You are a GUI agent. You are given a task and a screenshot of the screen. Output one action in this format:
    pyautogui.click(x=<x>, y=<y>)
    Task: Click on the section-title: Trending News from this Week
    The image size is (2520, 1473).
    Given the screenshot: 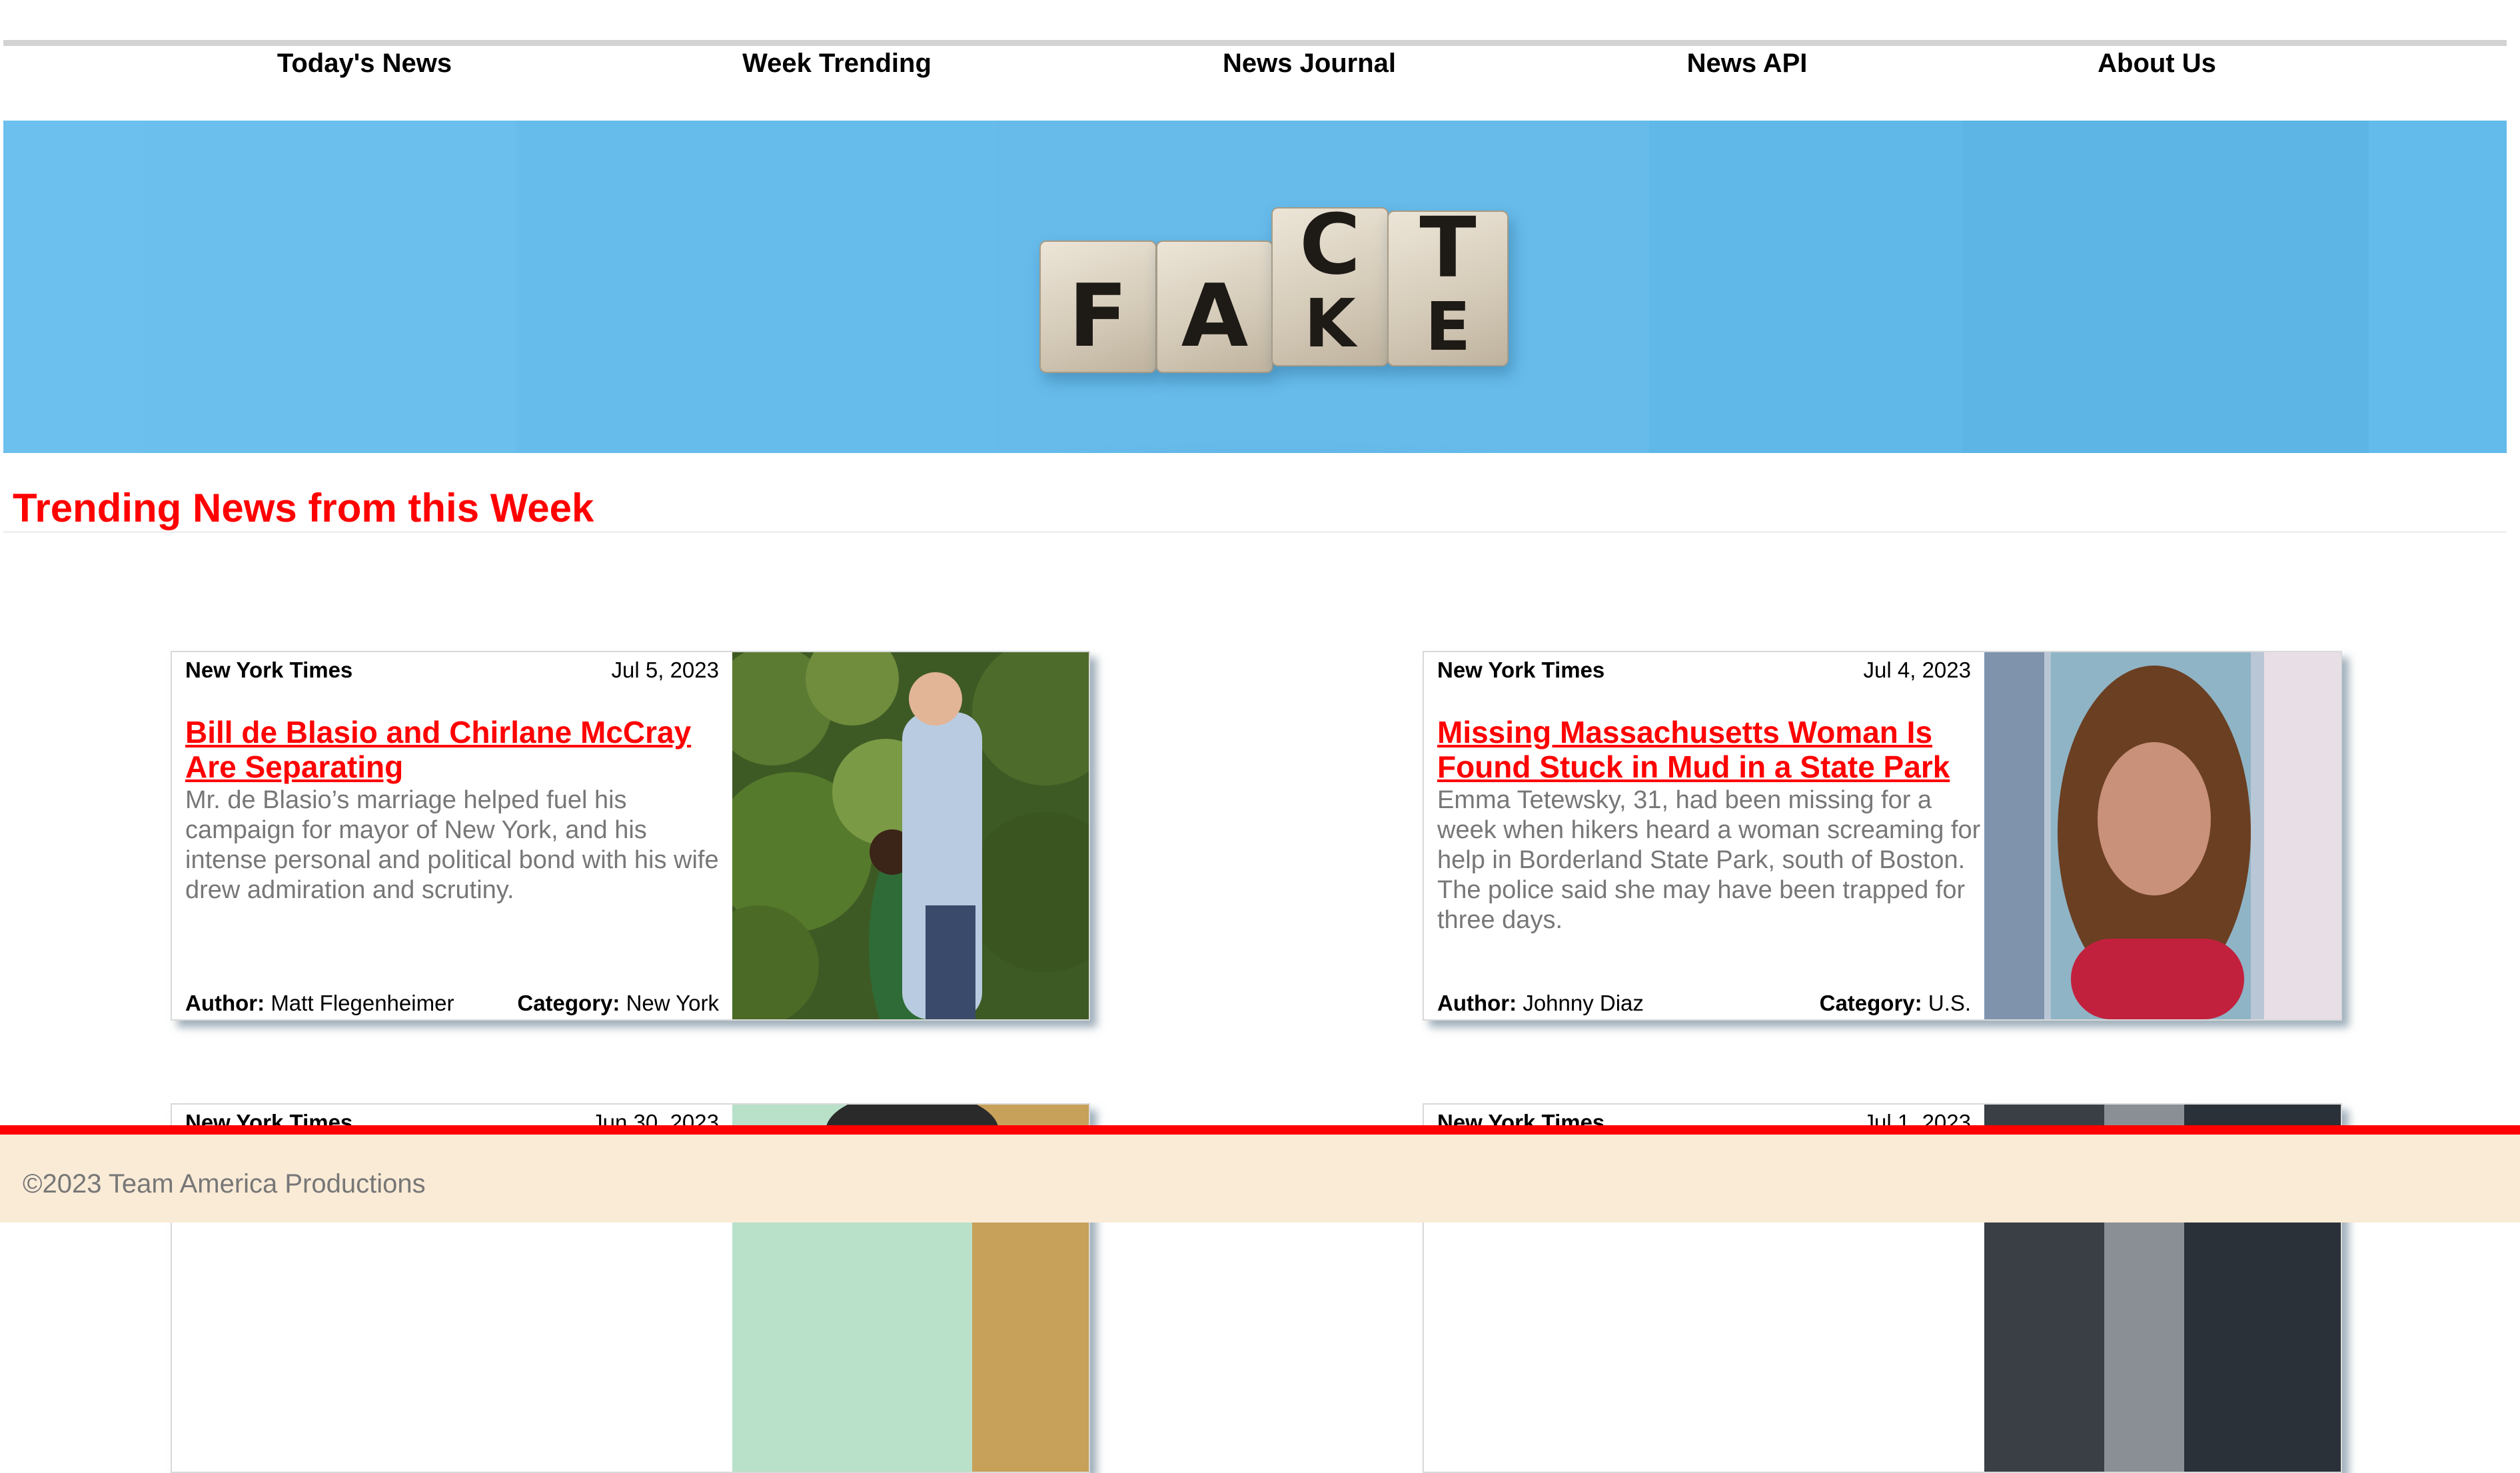 What is the action you would take?
    pyautogui.click(x=303, y=508)
    